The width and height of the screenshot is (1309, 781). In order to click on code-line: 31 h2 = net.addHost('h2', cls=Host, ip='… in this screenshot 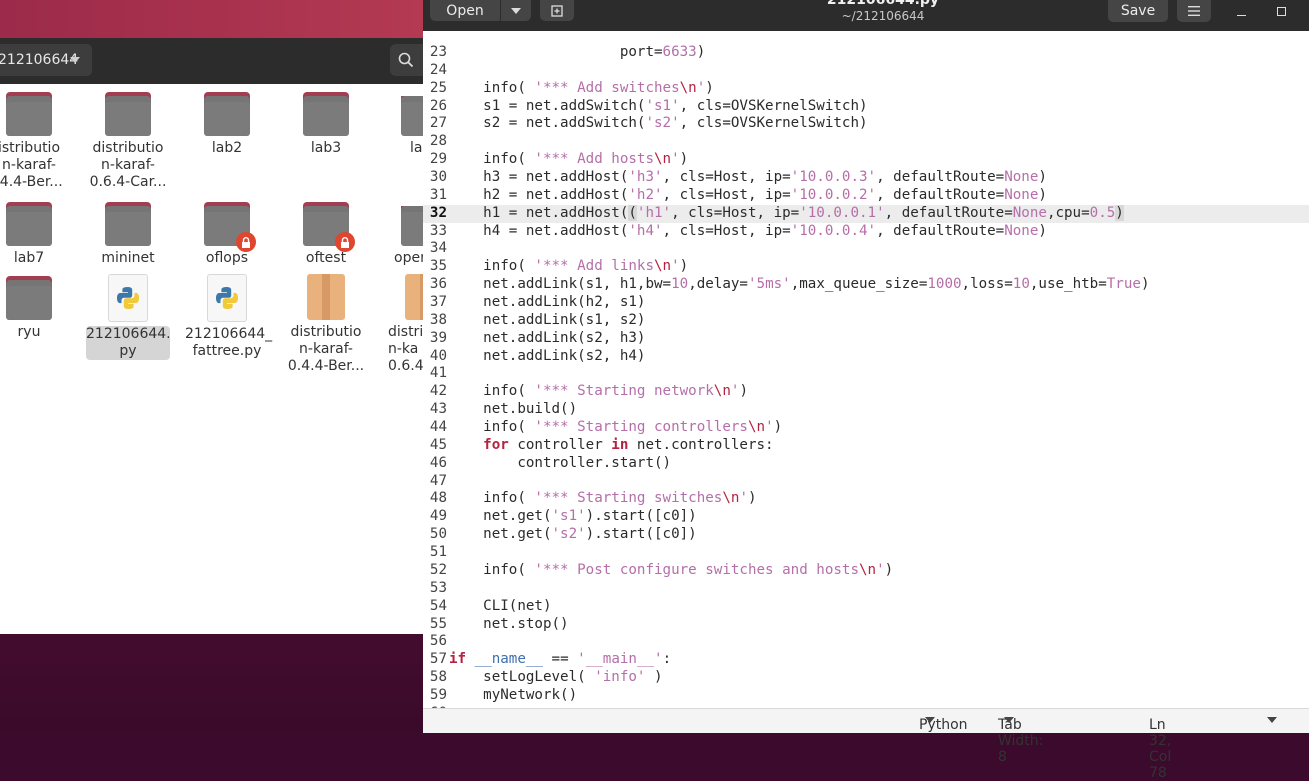, I will do `click(738, 194)`.